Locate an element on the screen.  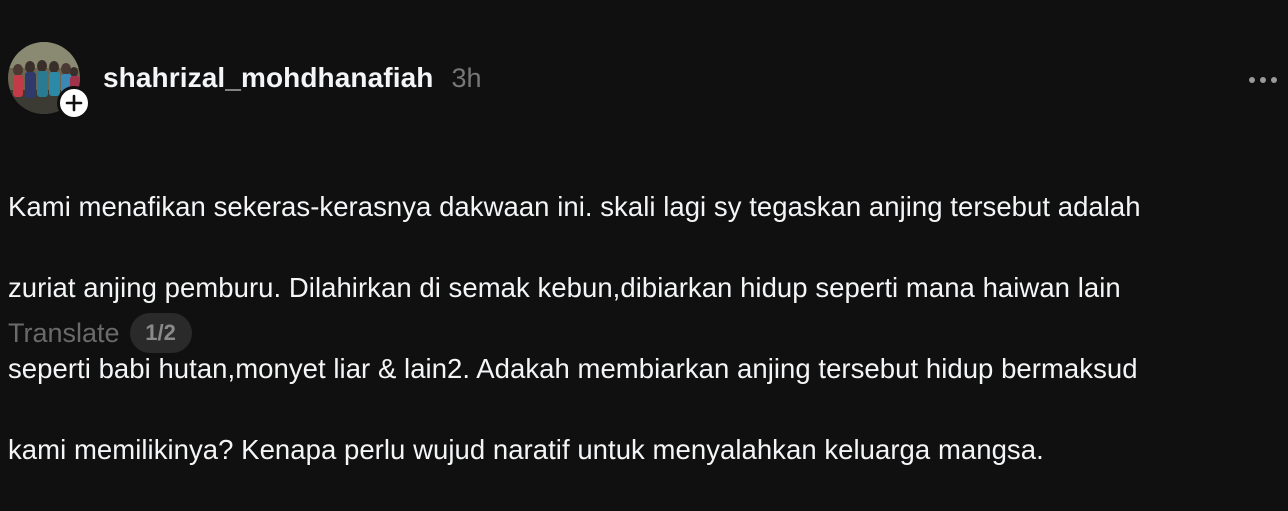
more-horizontal-icon is located at coordinates (1263, 80).